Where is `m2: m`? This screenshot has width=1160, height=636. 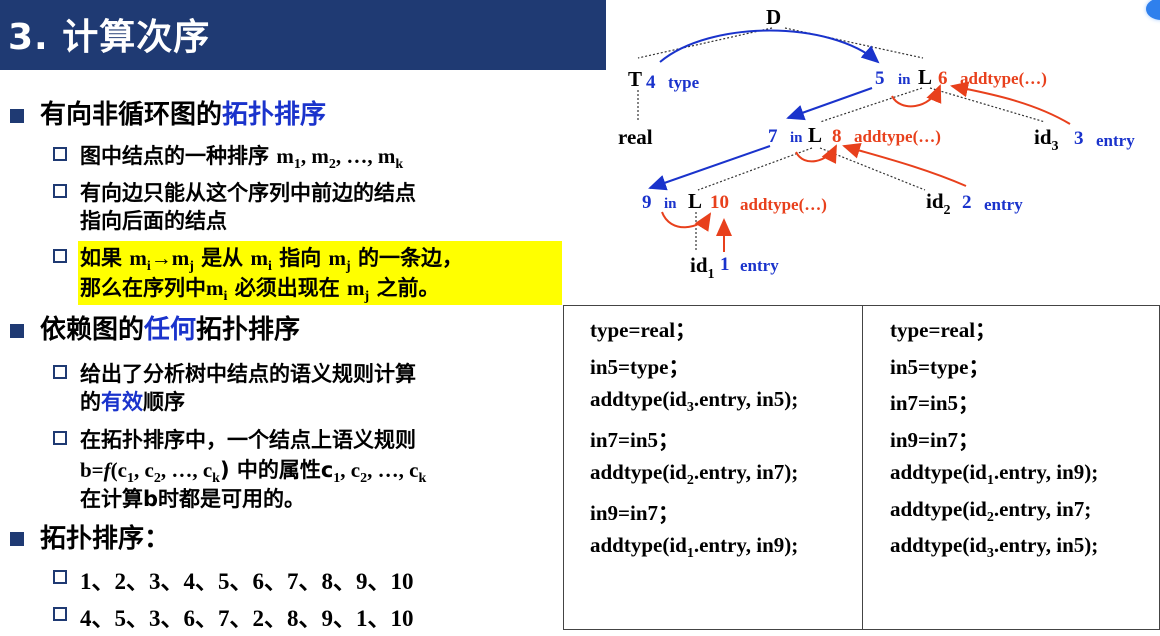 m2: m is located at coordinates (320, 156).